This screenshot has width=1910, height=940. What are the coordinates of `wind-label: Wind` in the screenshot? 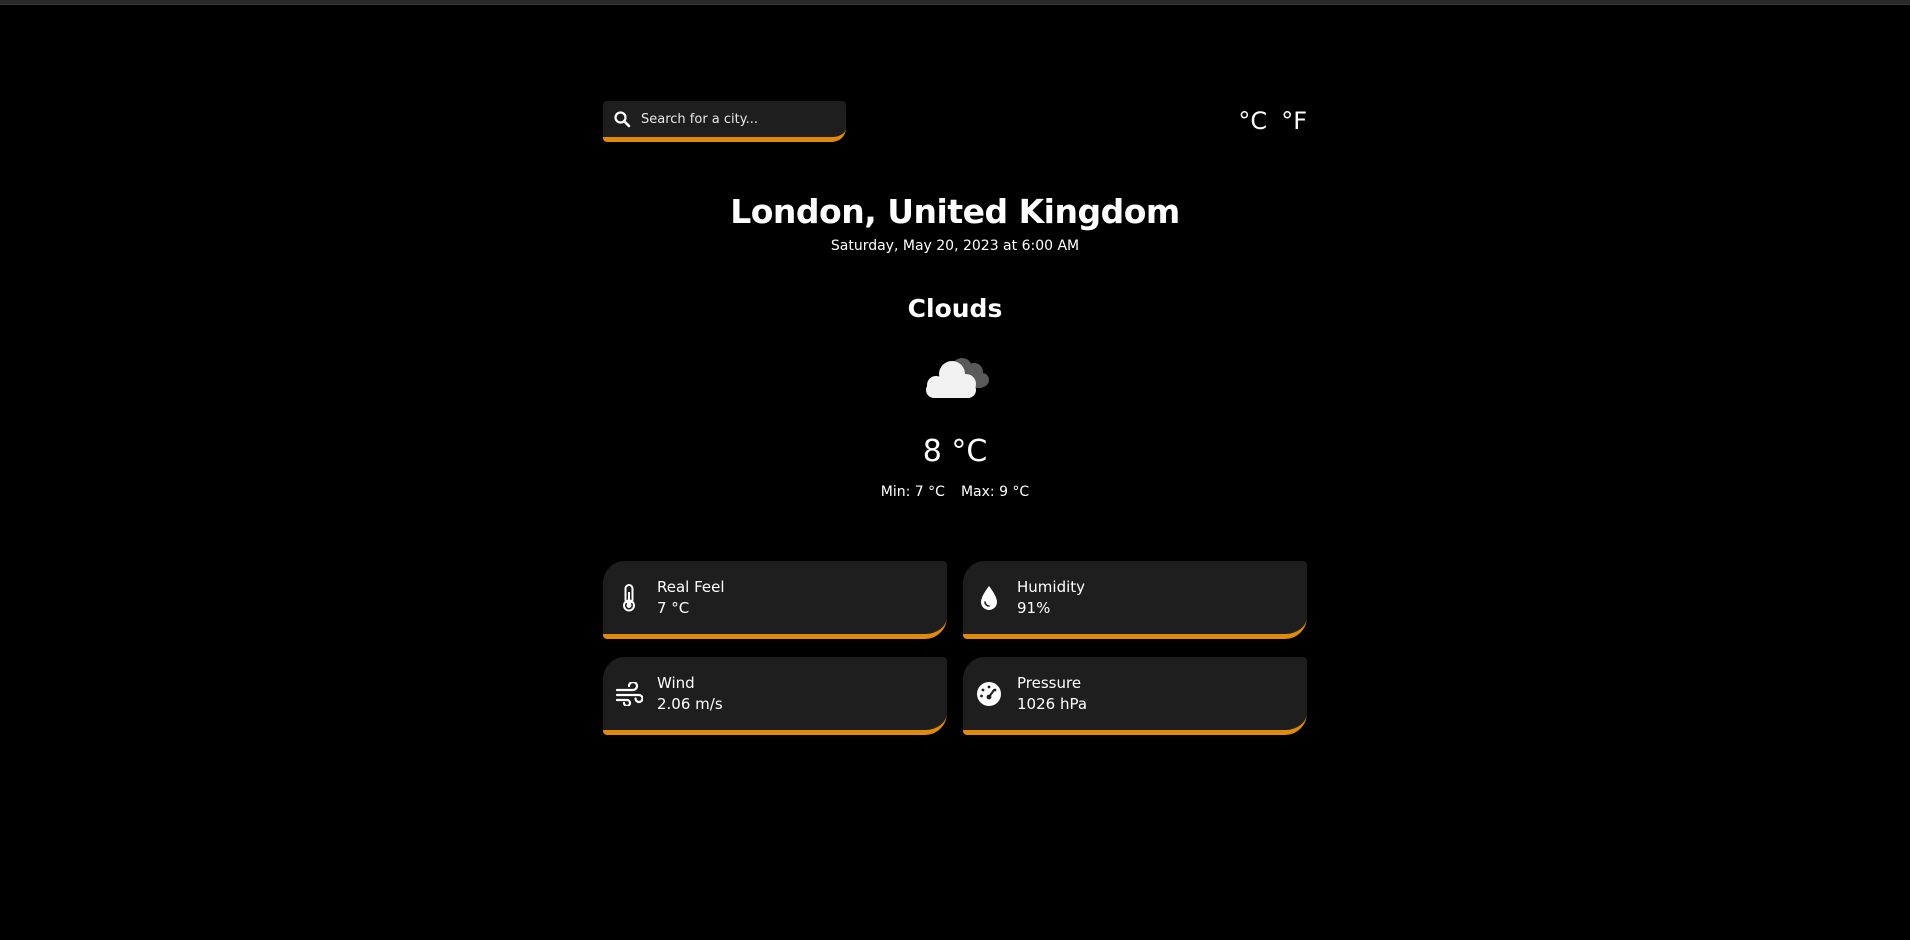 It's located at (676, 683).